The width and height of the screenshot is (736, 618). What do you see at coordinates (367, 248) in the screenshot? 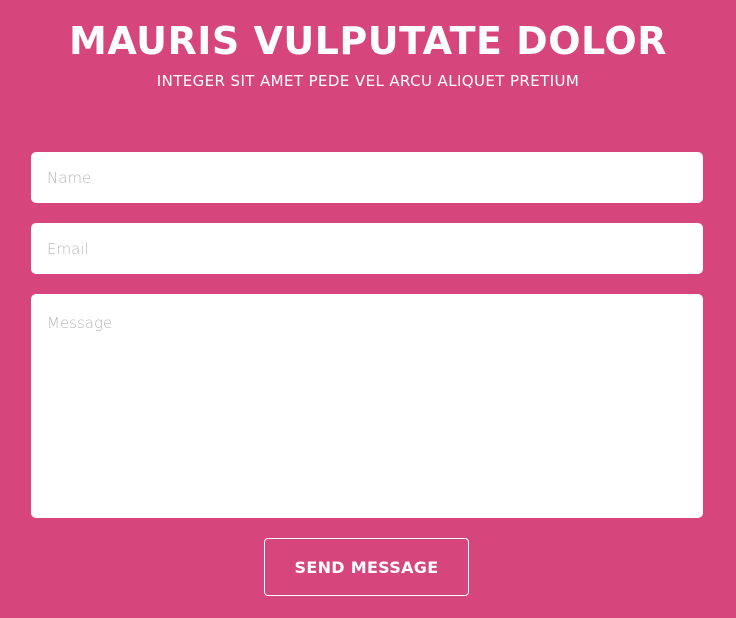
I see `email-input` at bounding box center [367, 248].